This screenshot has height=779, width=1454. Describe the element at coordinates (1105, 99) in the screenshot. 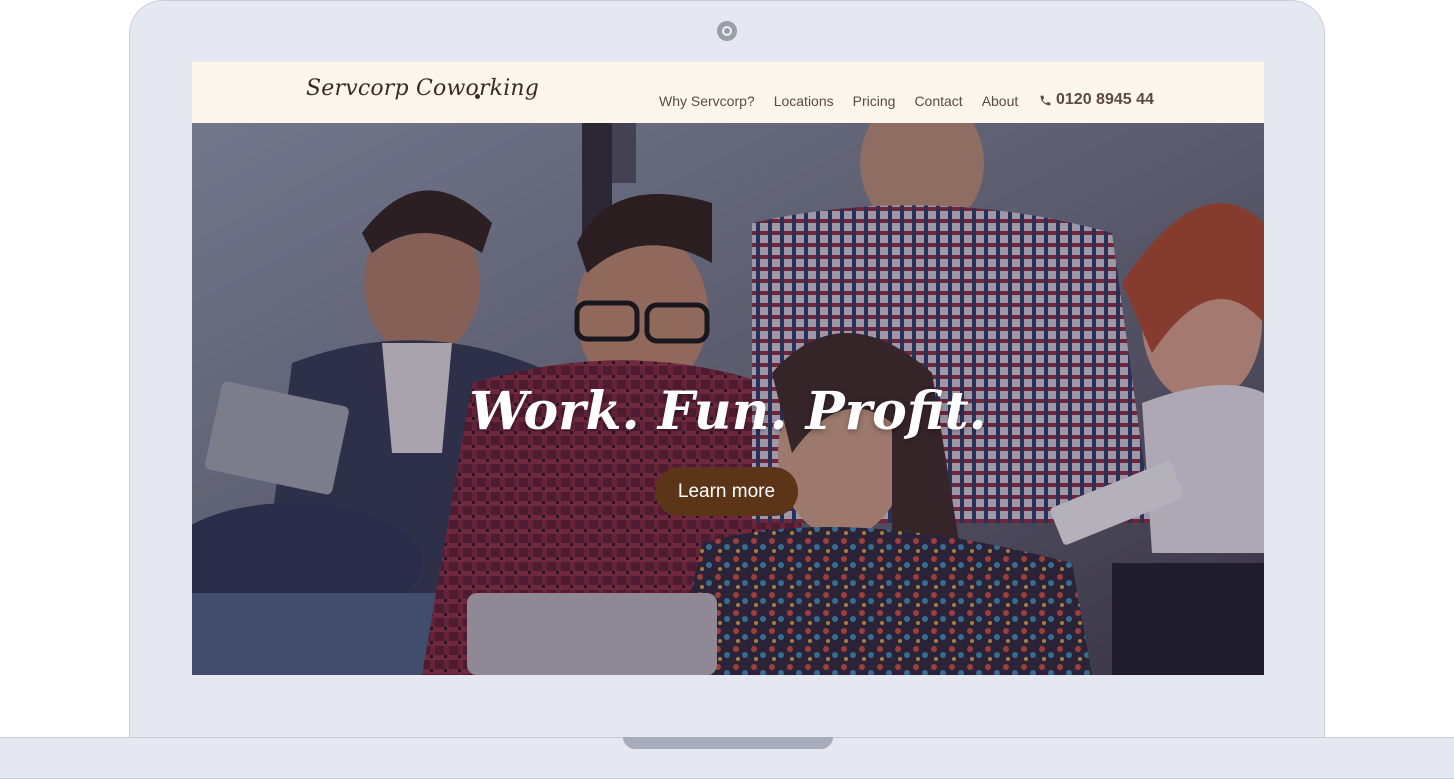

I see `phone-number: 0120 8945 44` at that location.